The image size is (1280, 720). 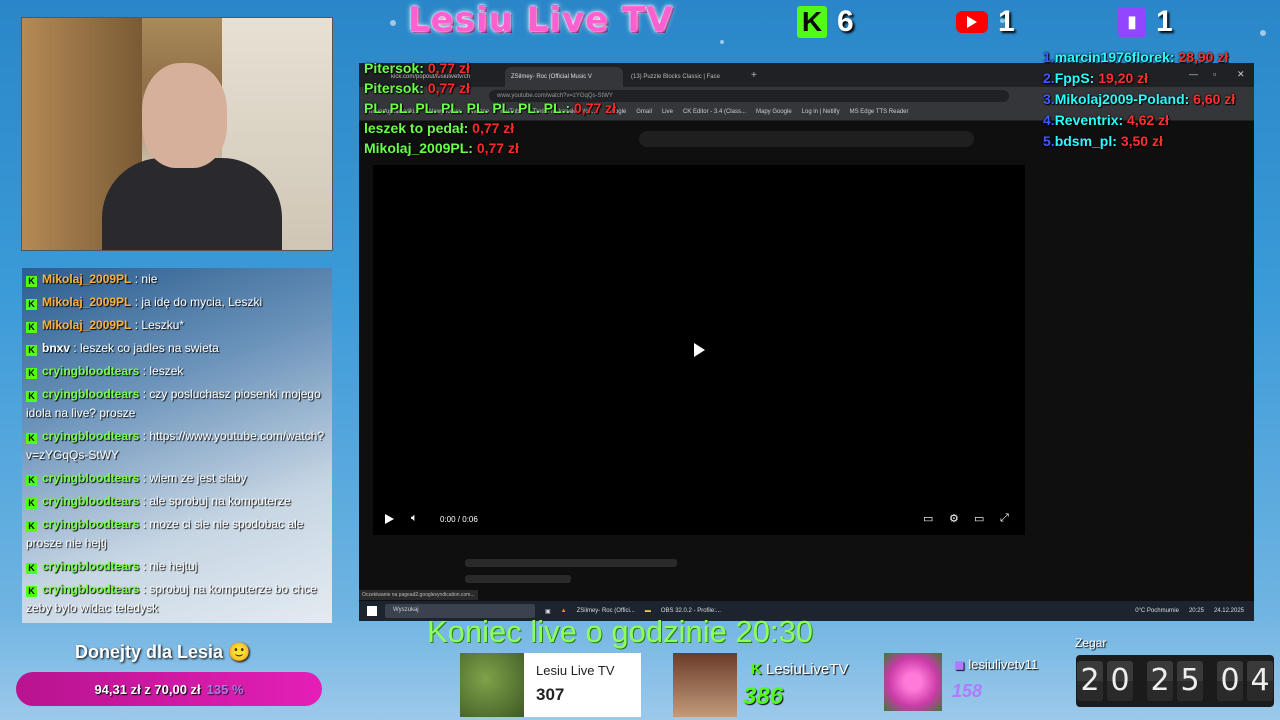 I want to click on end-time-ticker: Koniec live o godzinie 20:30, so click(x=620, y=631).